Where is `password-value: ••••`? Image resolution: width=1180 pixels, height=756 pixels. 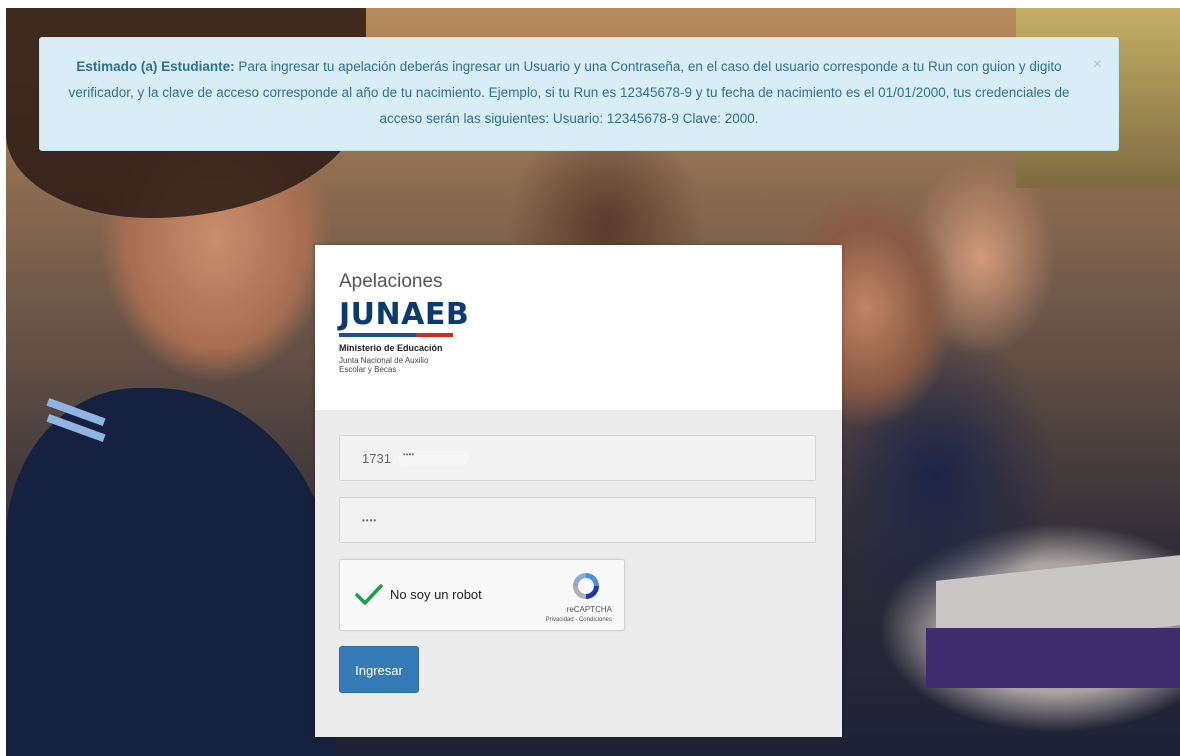
password-value: •••• is located at coordinates (370, 520).